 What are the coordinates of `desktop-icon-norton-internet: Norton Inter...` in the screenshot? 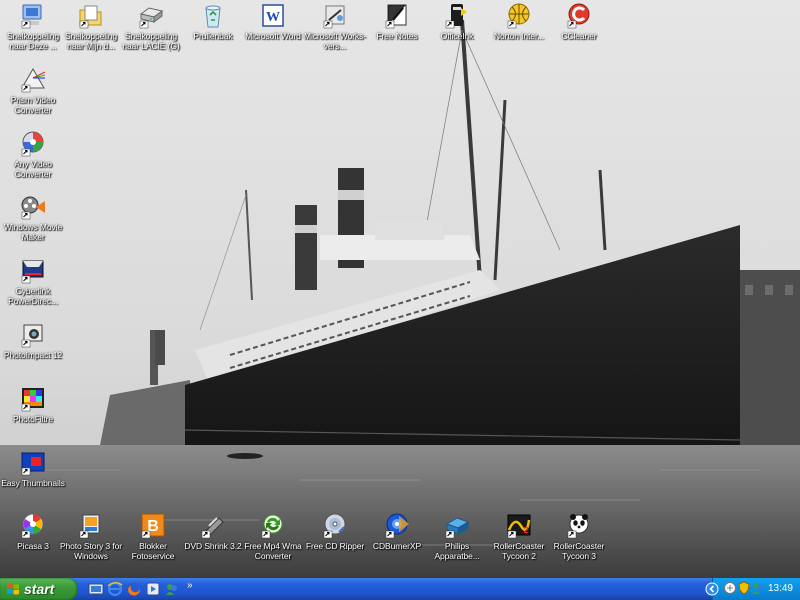 It's located at (519, 21).